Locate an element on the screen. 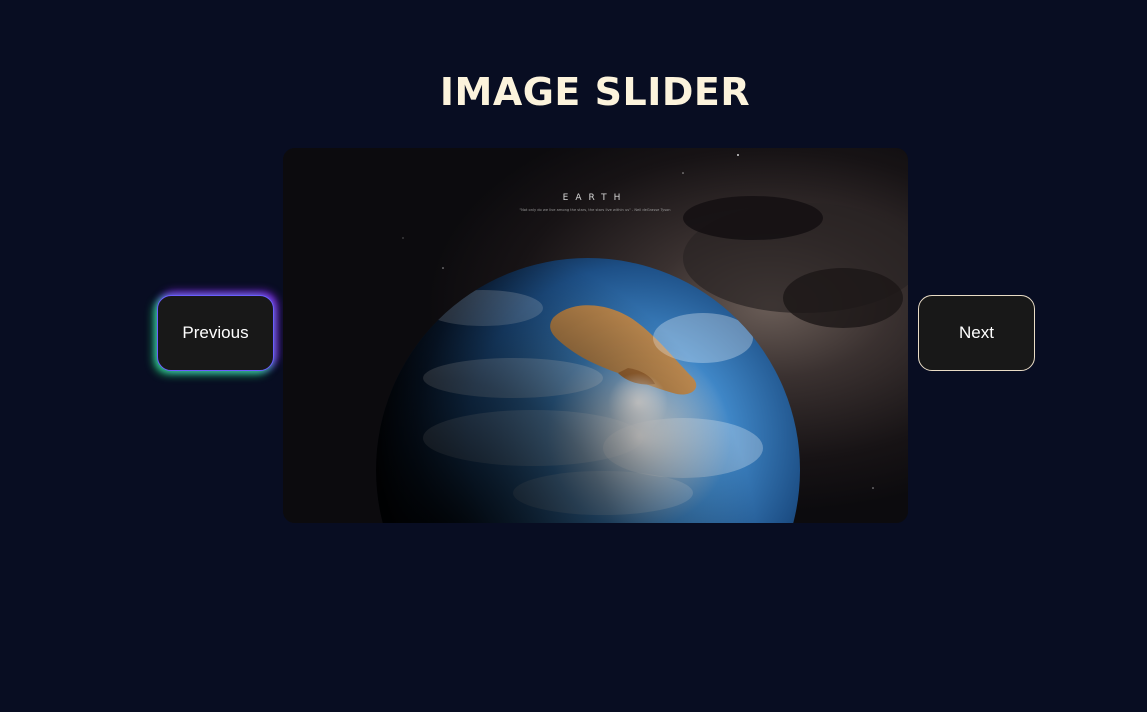  previous-button: Previous is located at coordinates (215, 333).